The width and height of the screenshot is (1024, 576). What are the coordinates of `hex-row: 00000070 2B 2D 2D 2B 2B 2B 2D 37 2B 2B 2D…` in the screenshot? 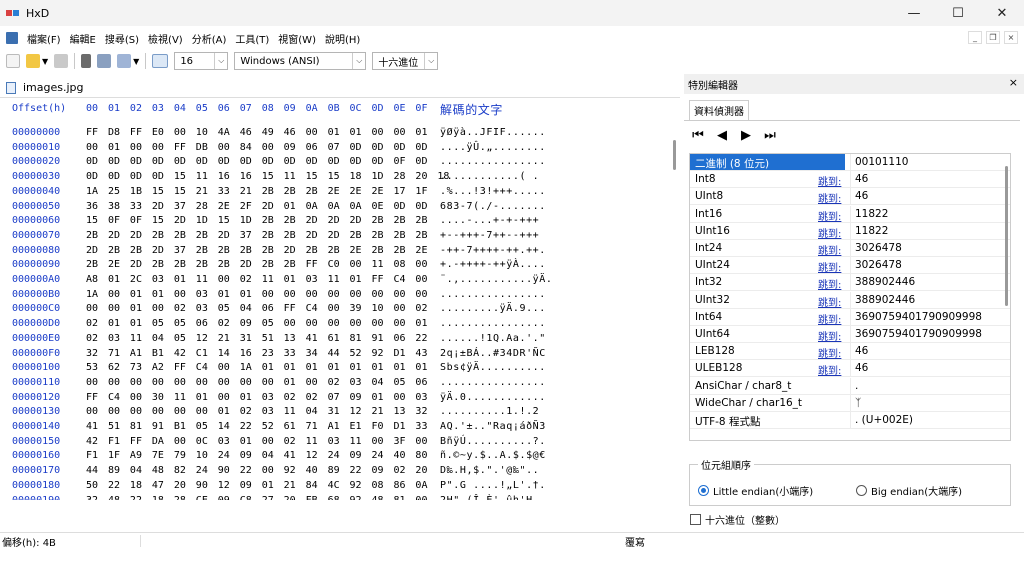 It's located at (334, 237).